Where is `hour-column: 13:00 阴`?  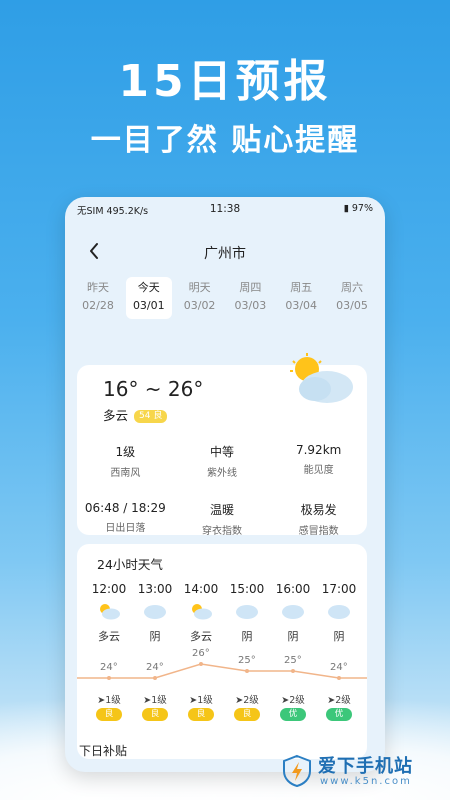 hour-column: 13:00 阴 is located at coordinates (155, 613).